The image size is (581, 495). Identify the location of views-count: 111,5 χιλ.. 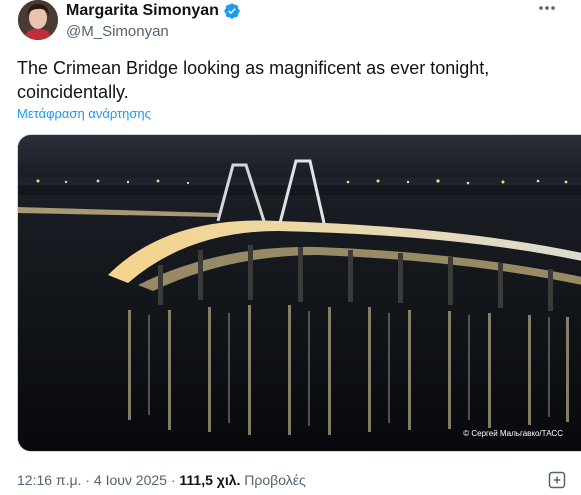
(210, 480).